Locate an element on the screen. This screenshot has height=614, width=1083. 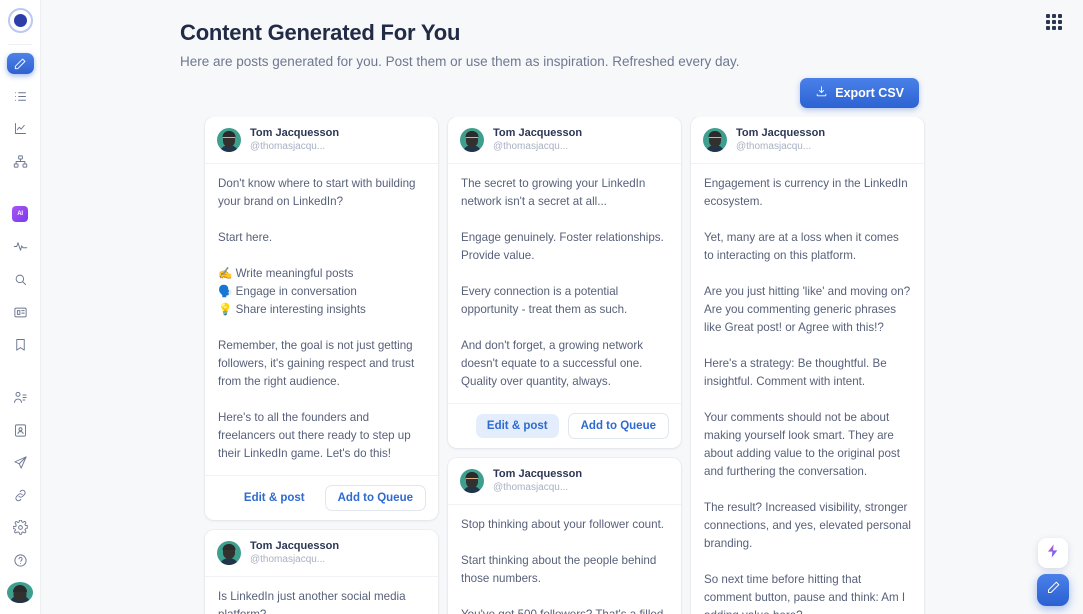
sidebar-item-ai: AI is located at coordinates (20, 215).